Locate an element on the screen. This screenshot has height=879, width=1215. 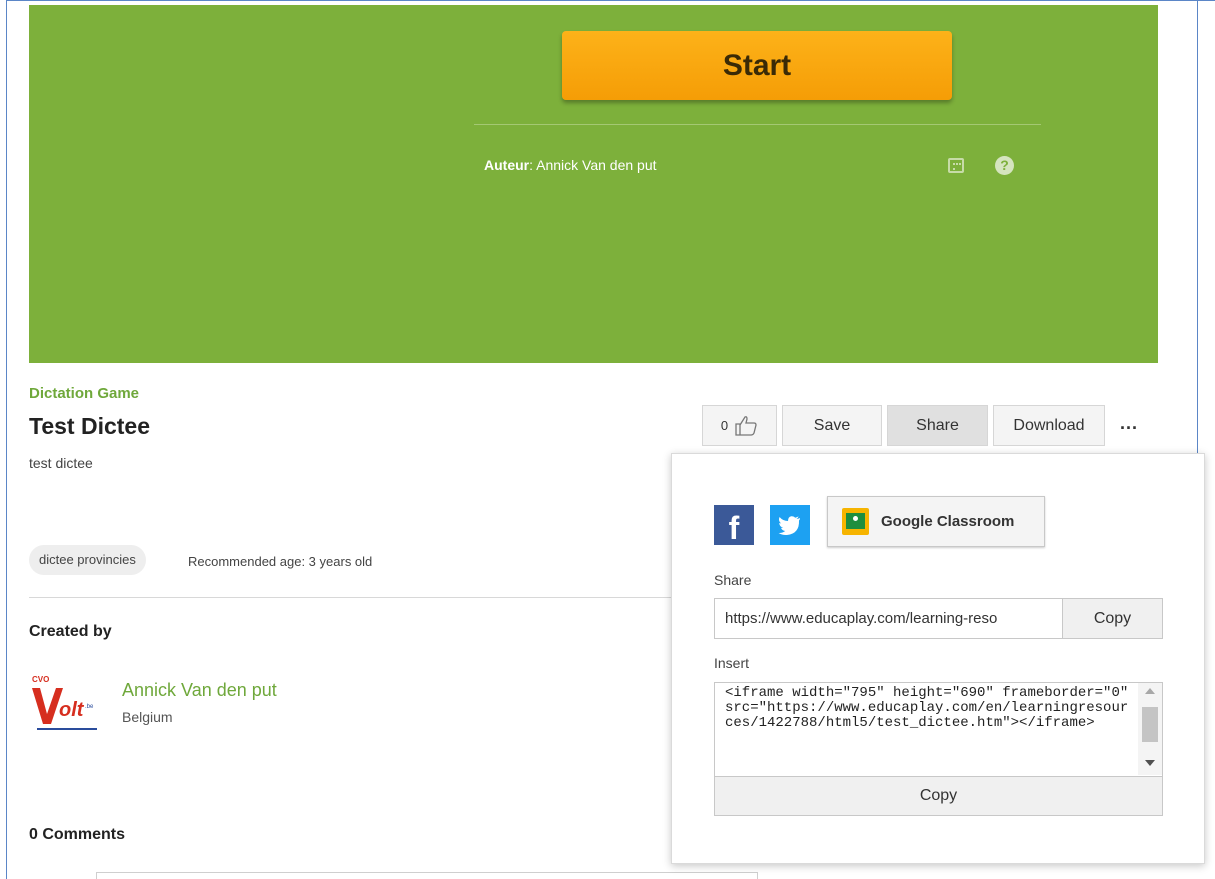
activity-description: test dictee is located at coordinates (61, 463).